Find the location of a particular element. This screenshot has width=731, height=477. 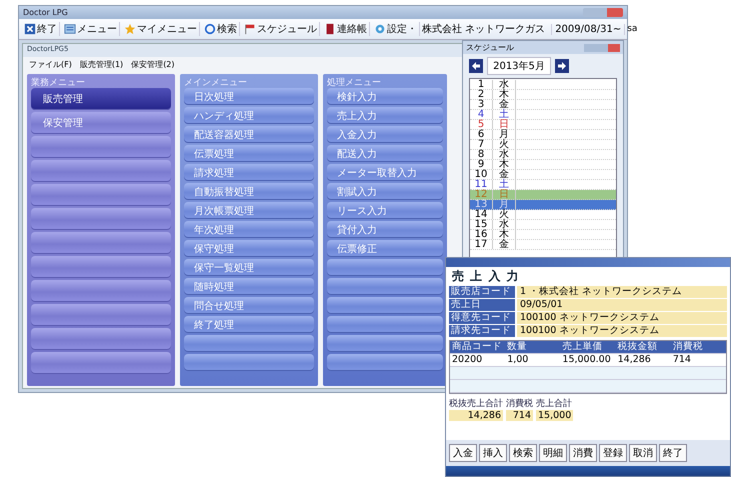

weekday: 日 is located at coordinates (504, 124).